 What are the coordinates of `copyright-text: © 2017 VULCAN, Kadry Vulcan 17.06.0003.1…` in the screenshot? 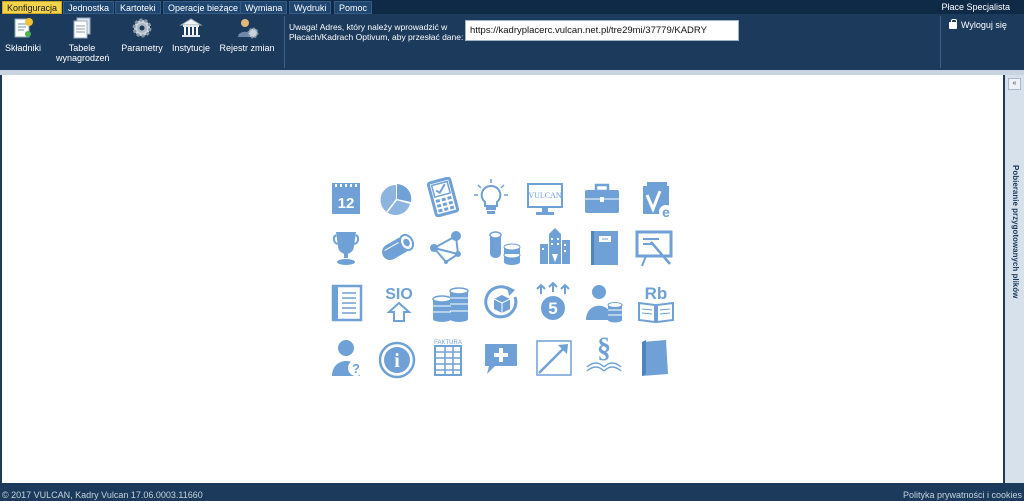 It's located at (102, 495).